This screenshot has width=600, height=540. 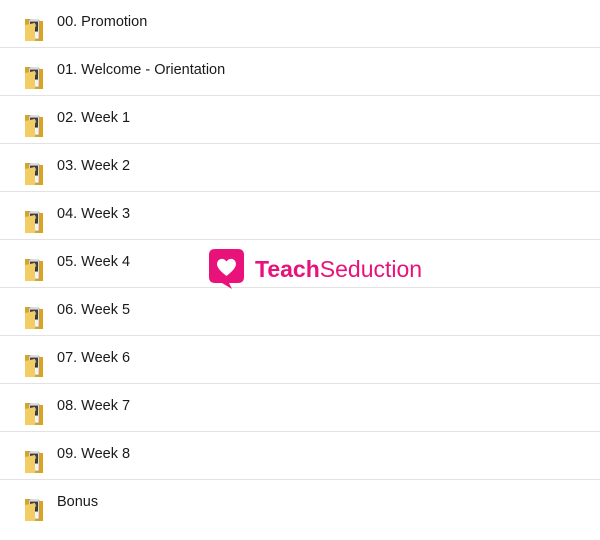 I want to click on folder-name: 02. Week 1, so click(x=94, y=118).